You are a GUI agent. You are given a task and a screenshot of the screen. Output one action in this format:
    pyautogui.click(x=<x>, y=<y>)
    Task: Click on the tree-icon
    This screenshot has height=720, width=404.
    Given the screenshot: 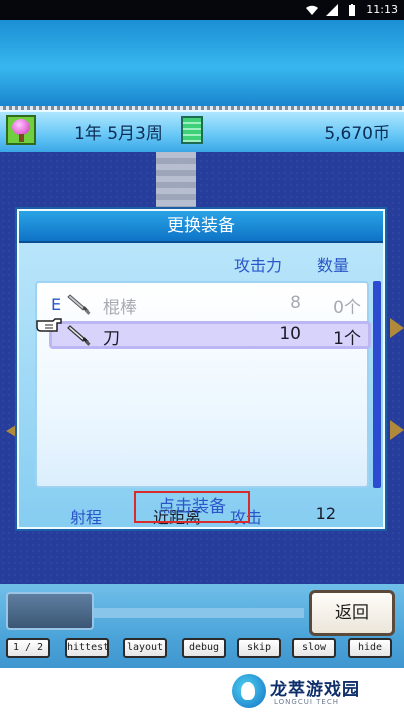 What is the action you would take?
    pyautogui.click(x=21, y=130)
    